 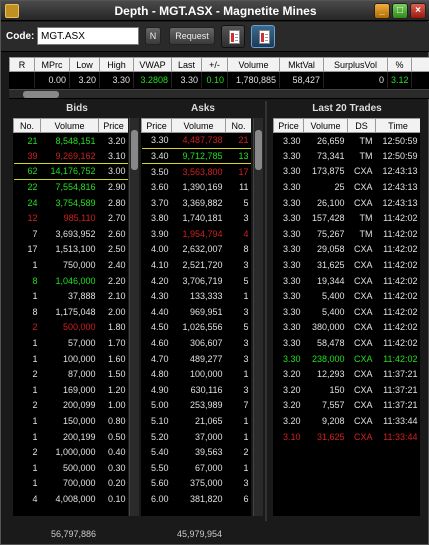 What do you see at coordinates (71, 265) in the screenshot?
I see `bid-row: 1 750,000 2.40` at bounding box center [71, 265].